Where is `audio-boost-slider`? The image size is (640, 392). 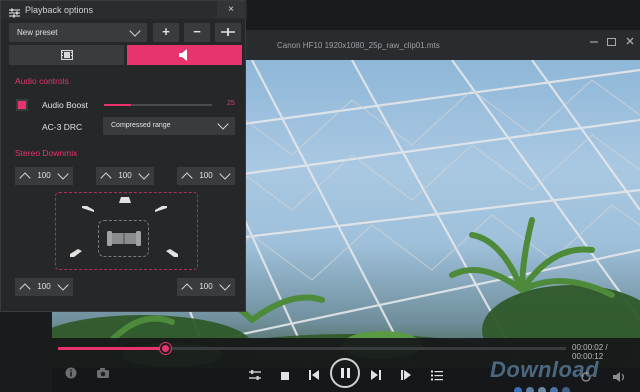
audio-boost-slider is located at coordinates (158, 105).